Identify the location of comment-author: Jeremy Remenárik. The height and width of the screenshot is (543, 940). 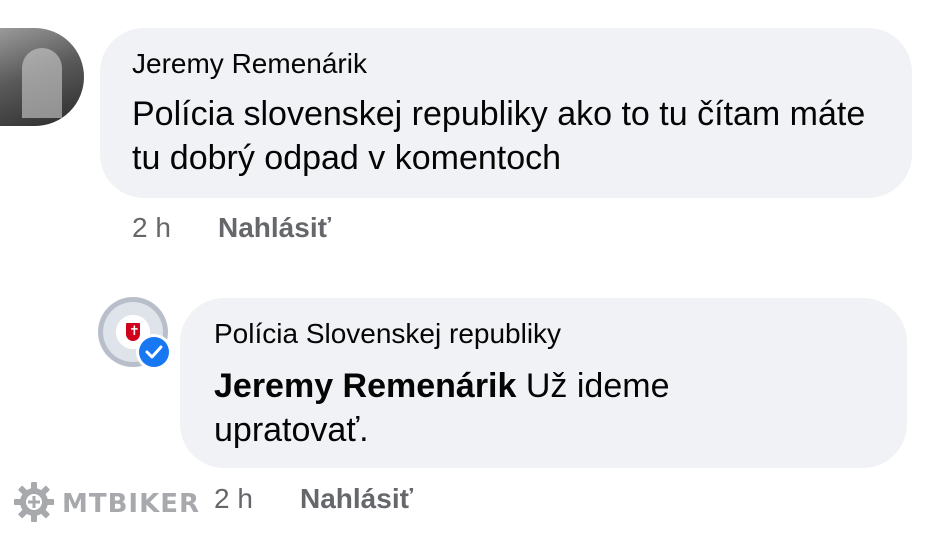
(249, 64).